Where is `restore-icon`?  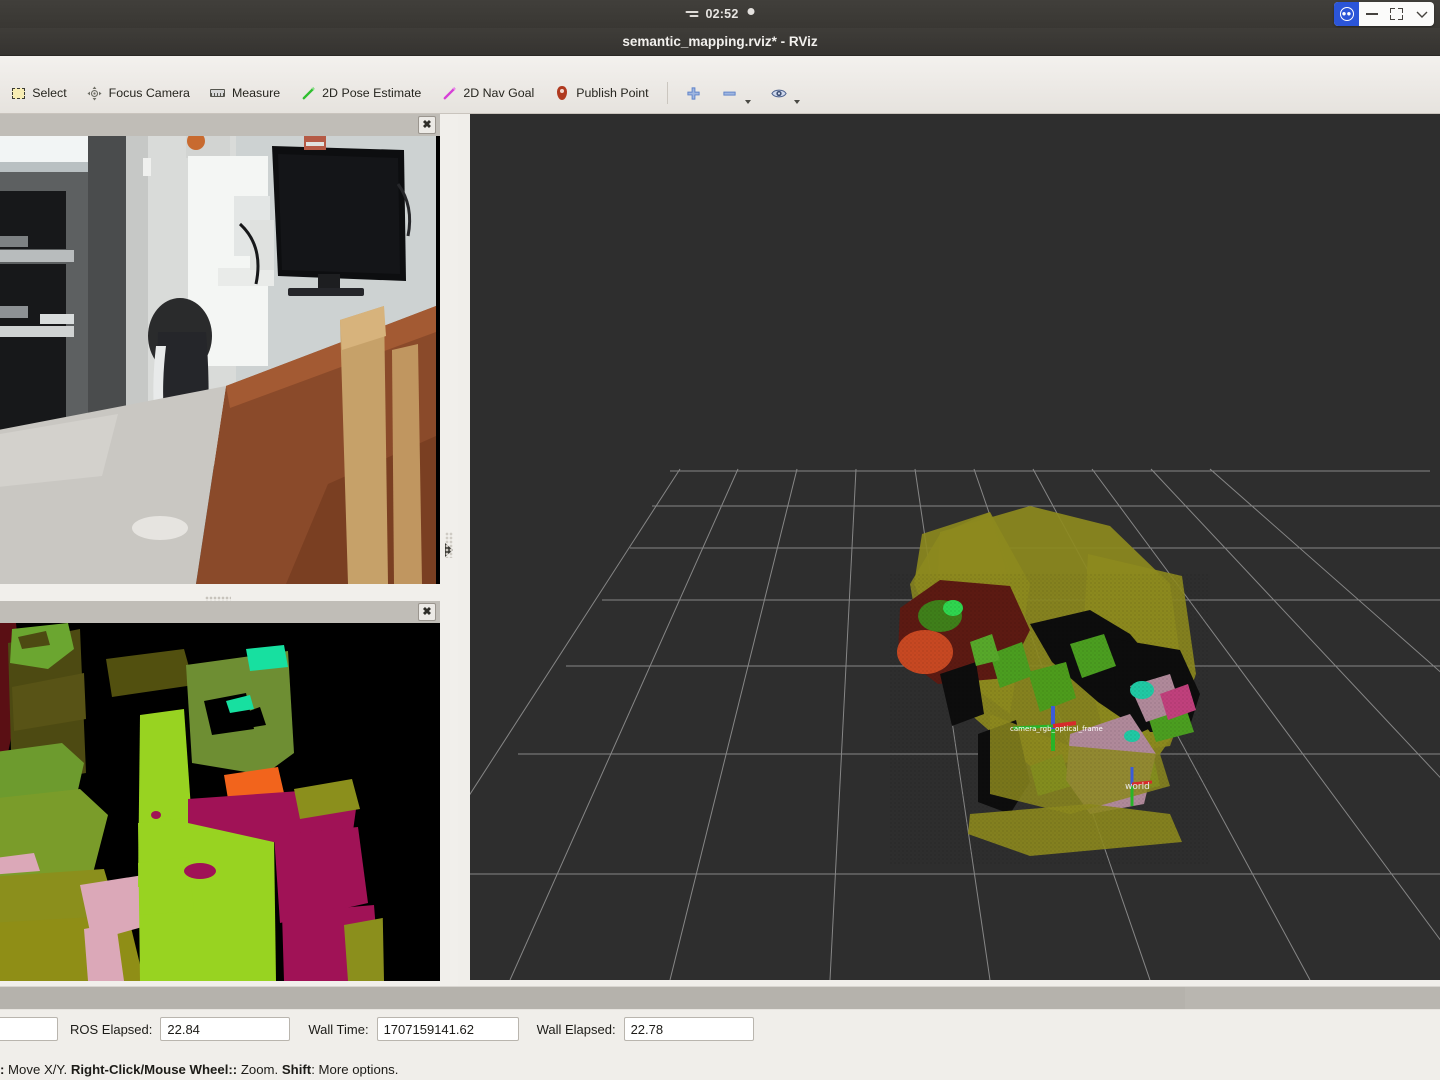
restore-icon is located at coordinates (1396, 14).